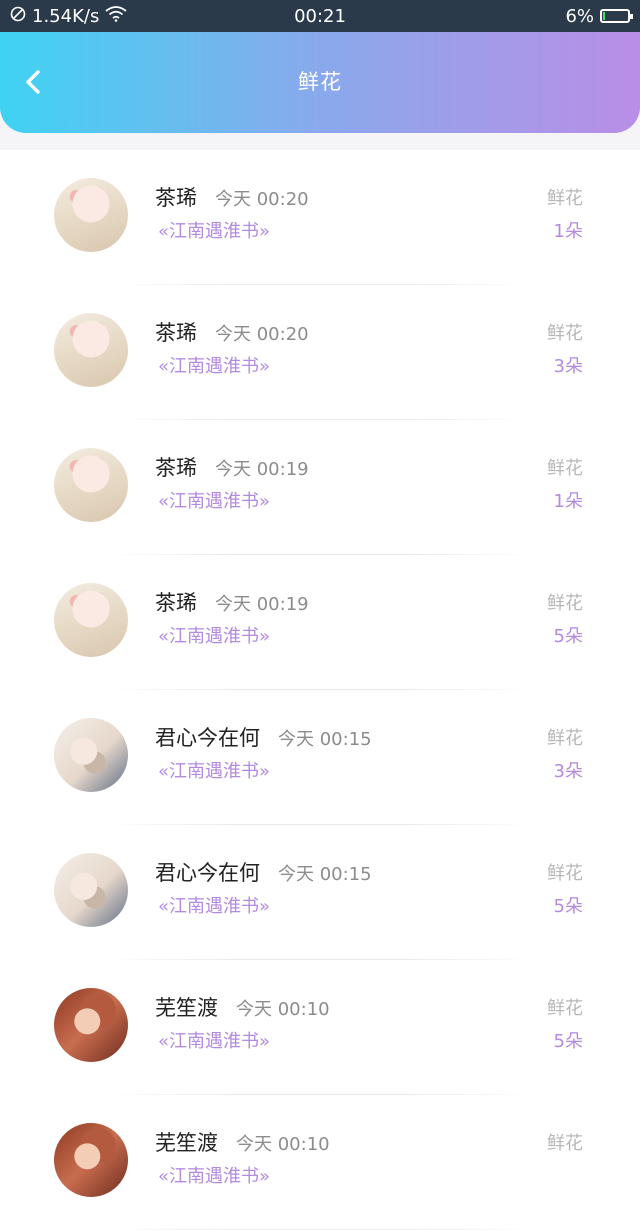  What do you see at coordinates (320, 892) in the screenshot?
I see `list-item: 君心今在何 今天 00:15 «江南遇淮书» 鲜花 5朵` at bounding box center [320, 892].